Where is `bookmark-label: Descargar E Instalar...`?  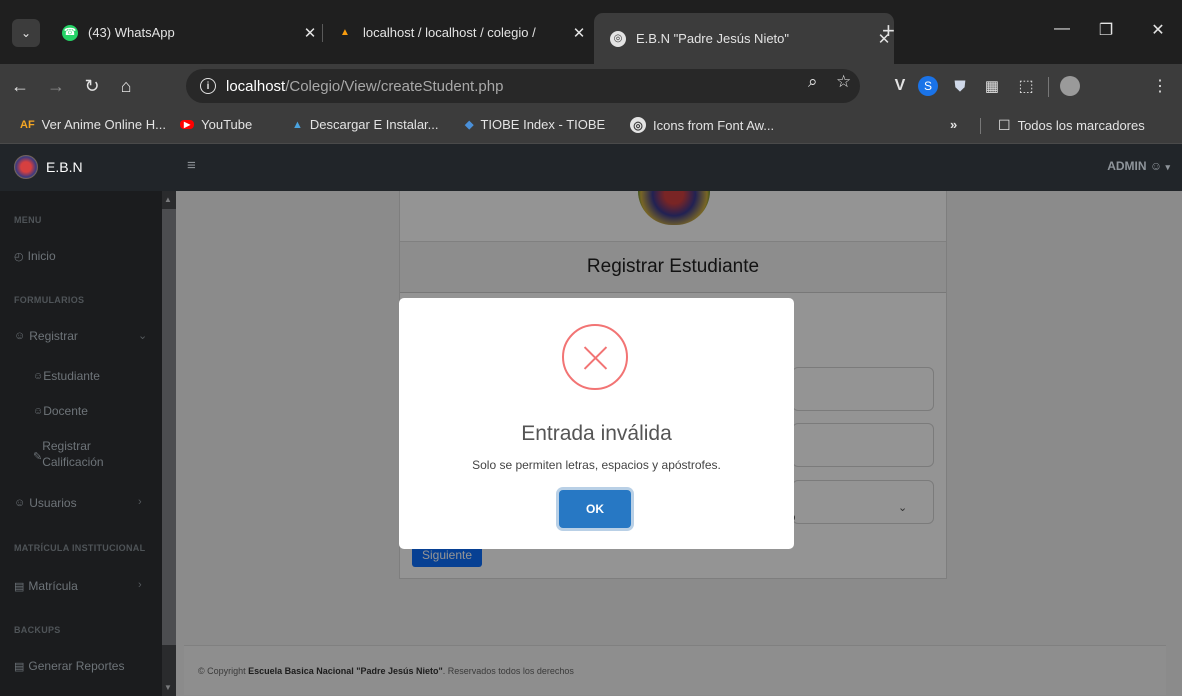 bookmark-label: Descargar E Instalar... is located at coordinates (374, 124).